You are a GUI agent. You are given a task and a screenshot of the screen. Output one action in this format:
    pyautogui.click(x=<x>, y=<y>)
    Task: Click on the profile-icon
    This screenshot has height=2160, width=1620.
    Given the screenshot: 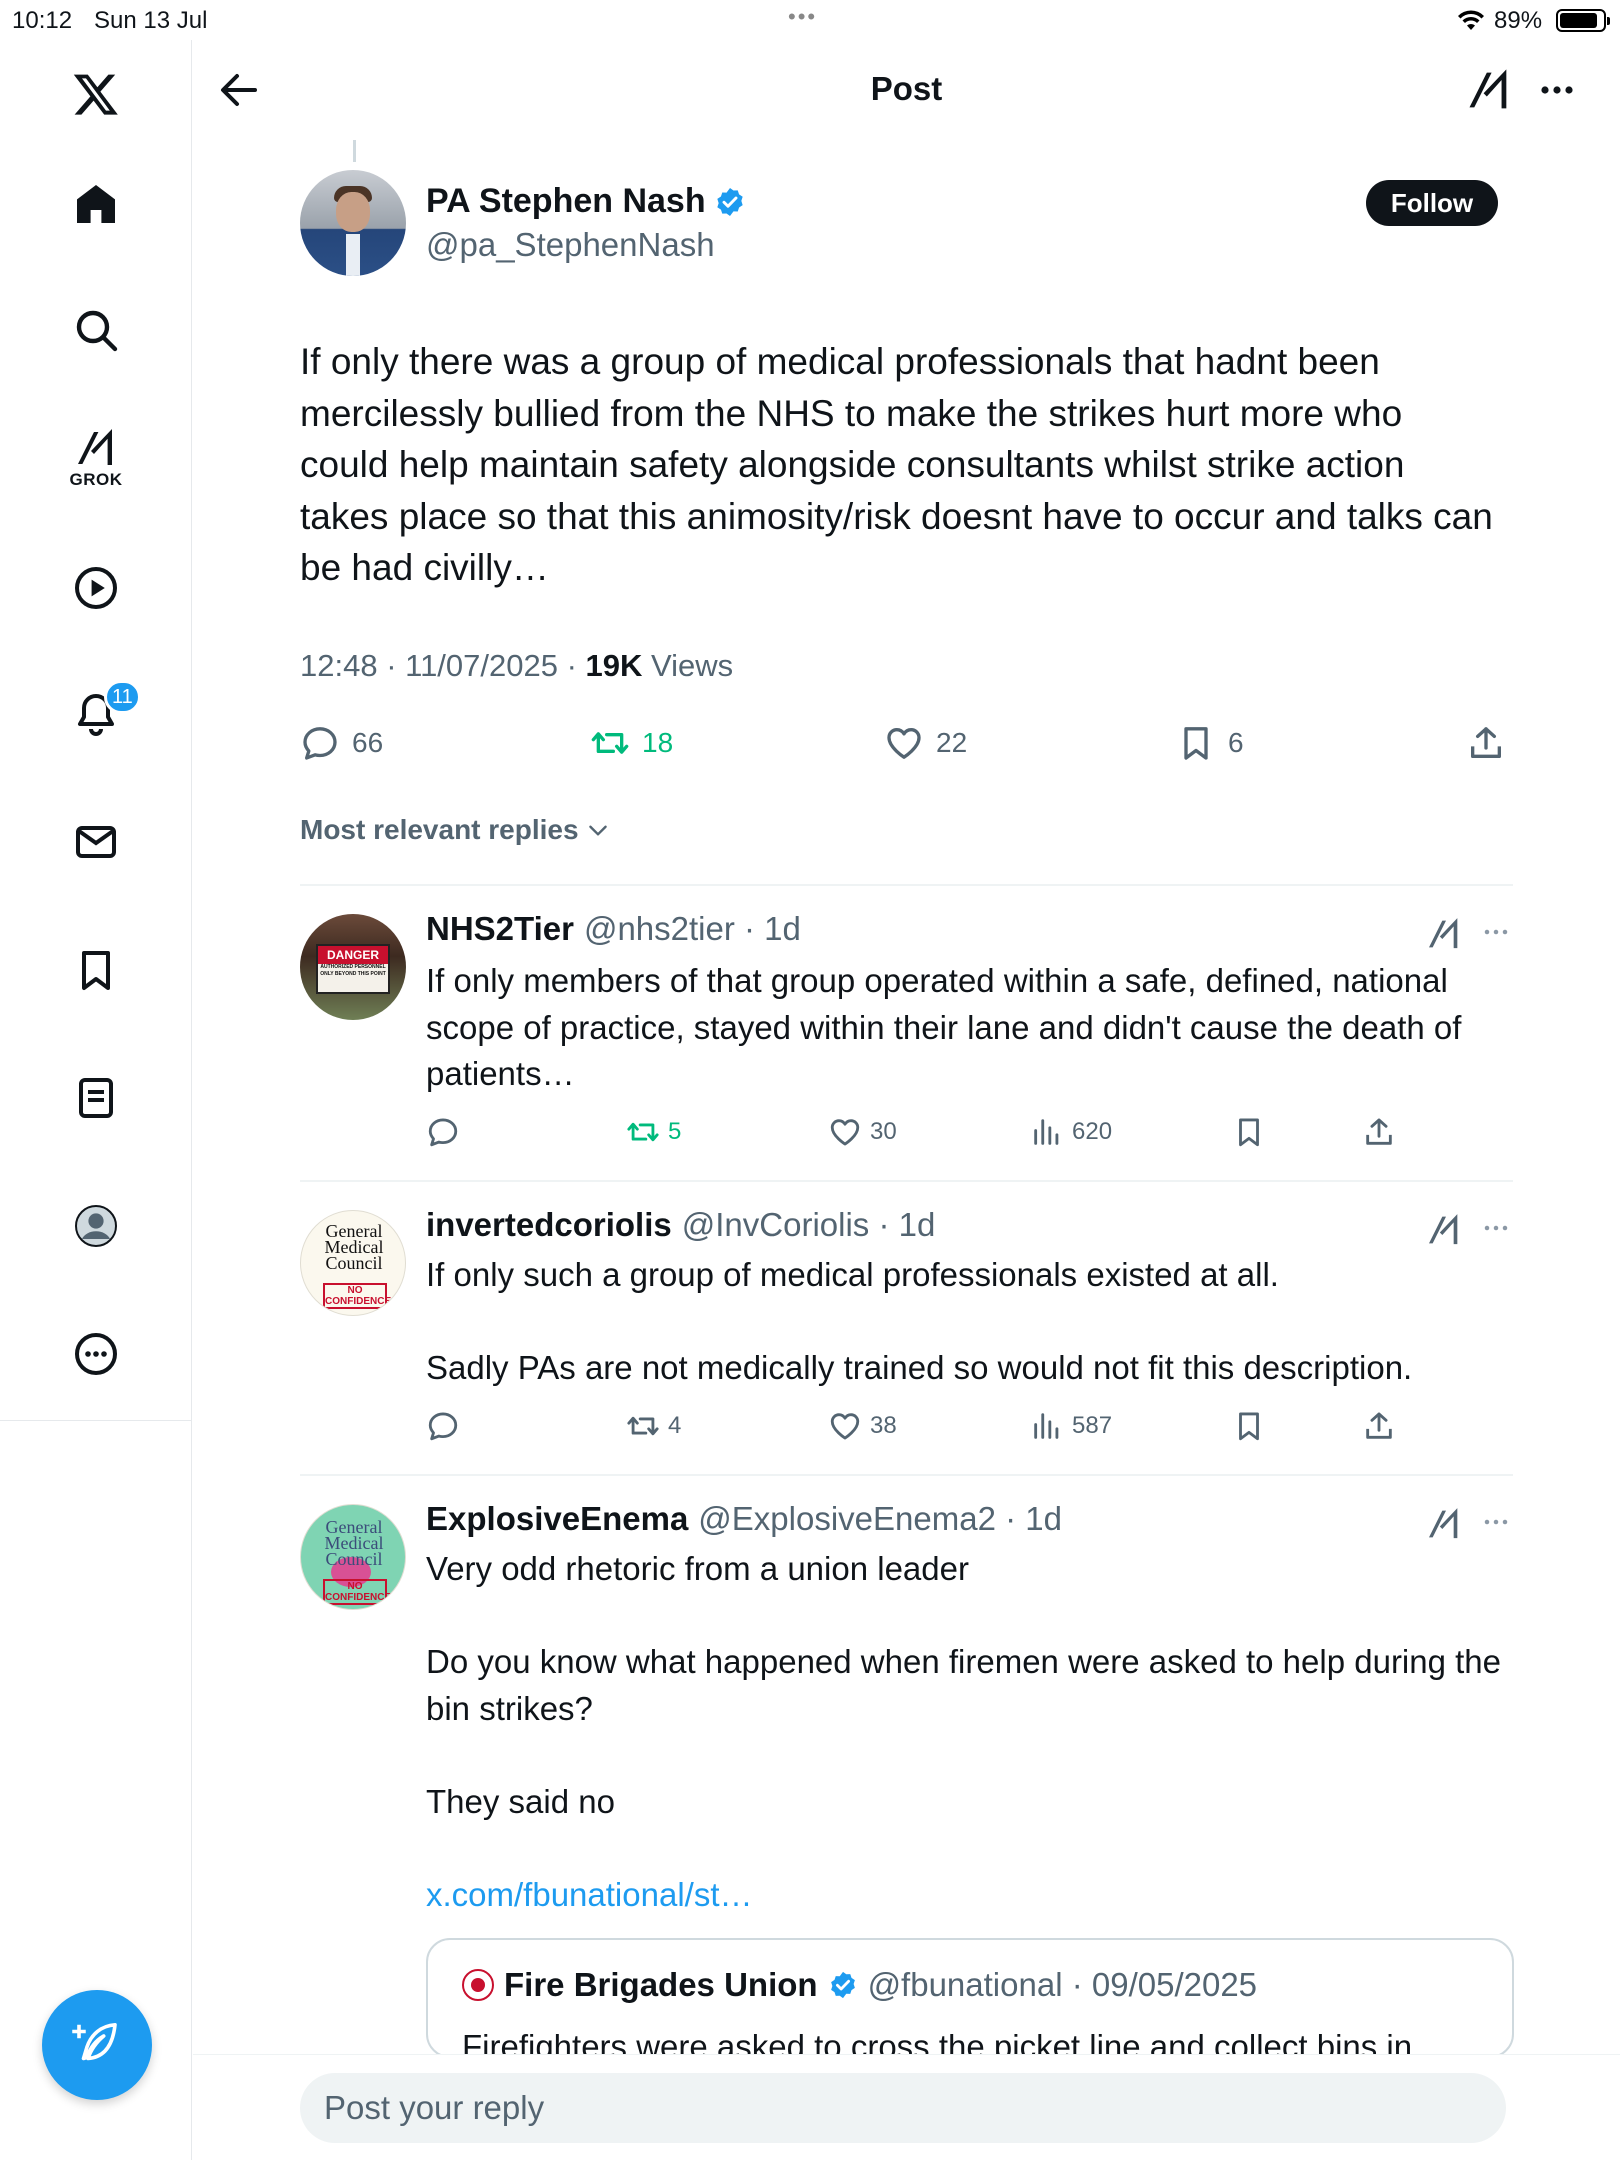 What is the action you would take?
    pyautogui.click(x=96, y=1226)
    